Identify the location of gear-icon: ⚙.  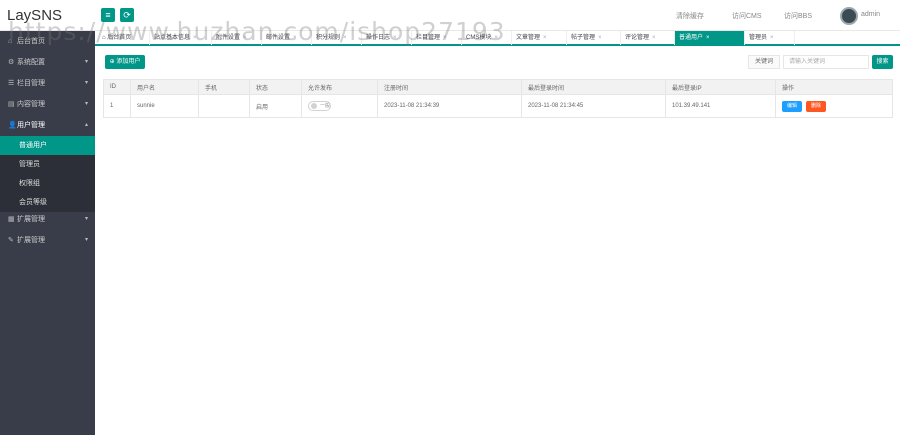
(11, 62).